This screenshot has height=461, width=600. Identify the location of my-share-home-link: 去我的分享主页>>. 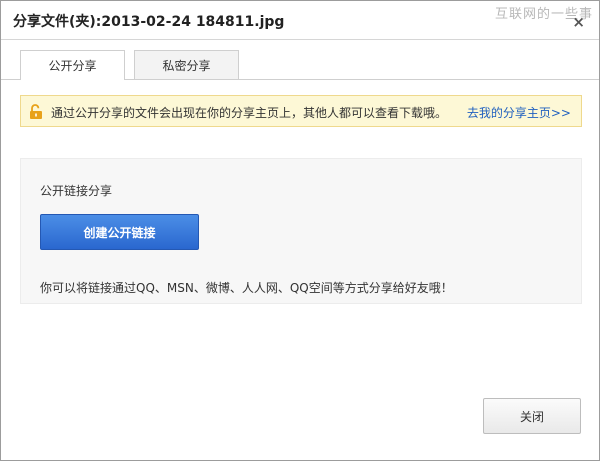
(519, 112).